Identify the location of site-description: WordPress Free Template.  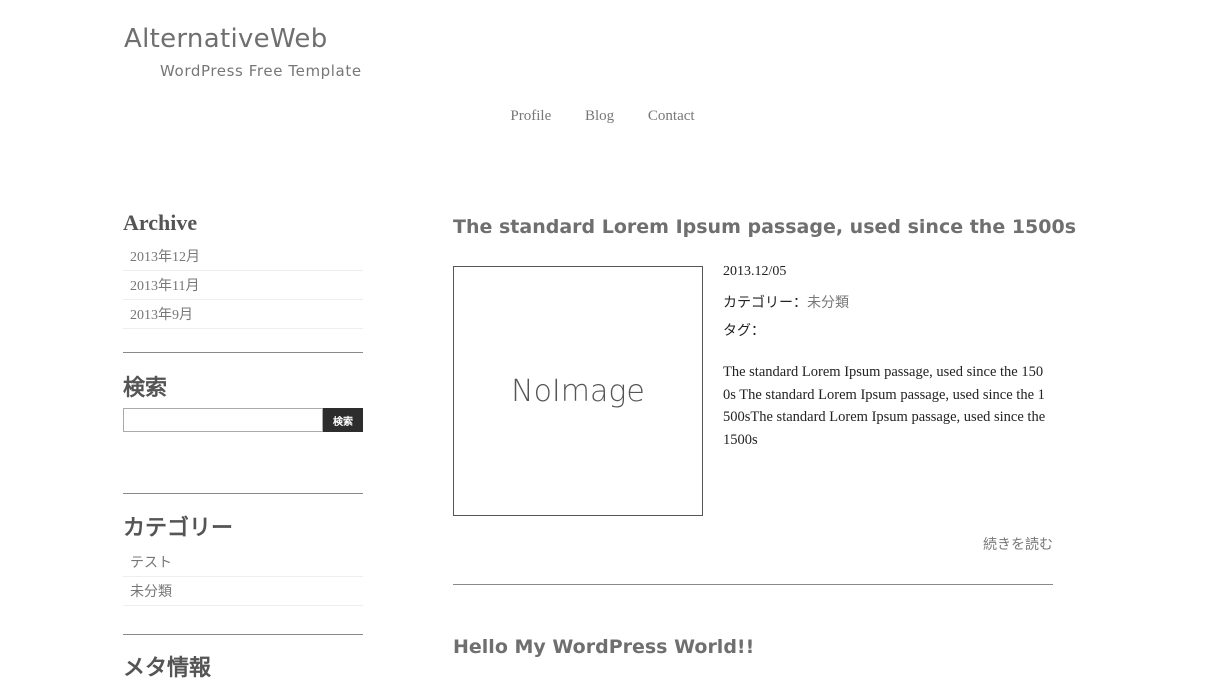
(261, 71).